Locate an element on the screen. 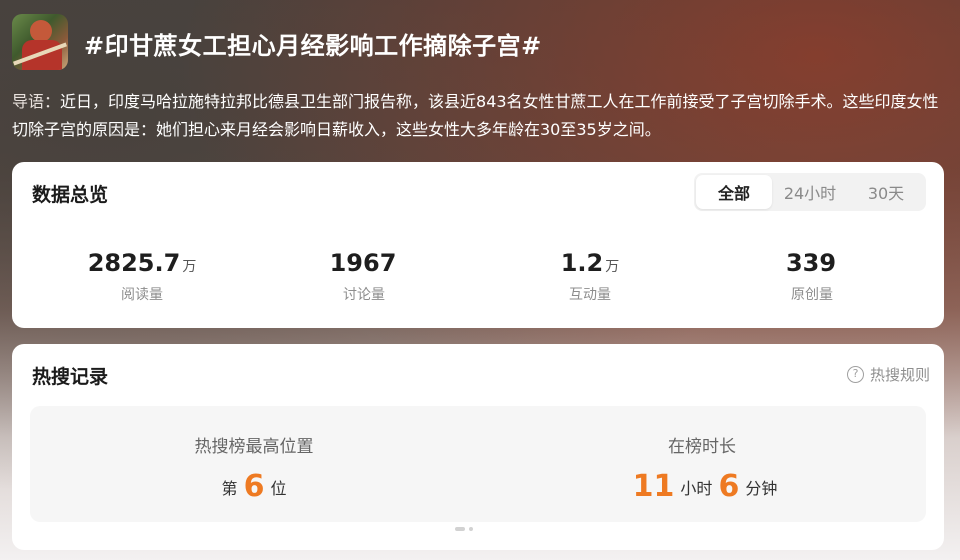  stats-row: 2825.7 万 阅读量 1967 讨论量 1.2 万 互动量 339 原创量 is located at coordinates (478, 278).